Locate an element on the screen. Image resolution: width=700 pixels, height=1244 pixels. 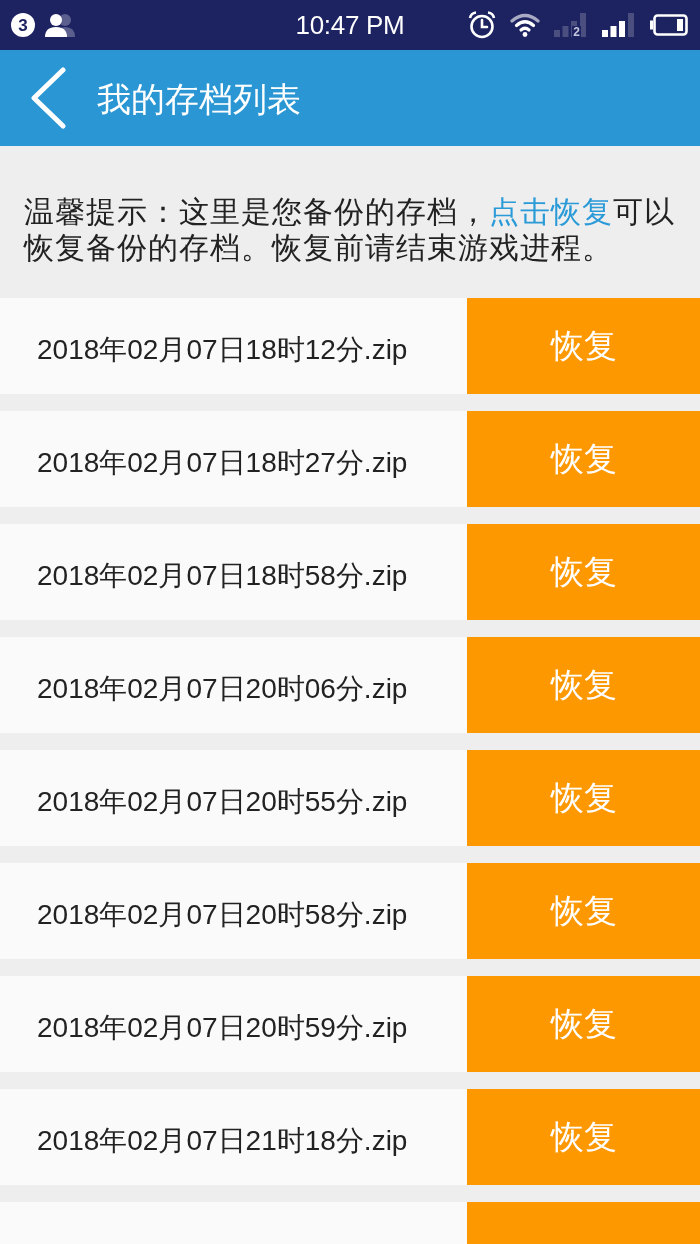
file-name: 2018年02月07日18时27分.zip is located at coordinates (222, 463).